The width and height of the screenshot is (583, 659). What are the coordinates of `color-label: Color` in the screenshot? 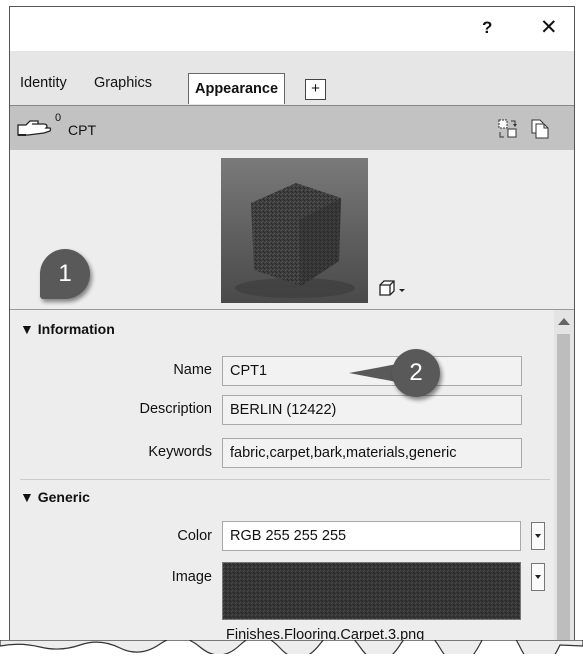 It's located at (194, 536).